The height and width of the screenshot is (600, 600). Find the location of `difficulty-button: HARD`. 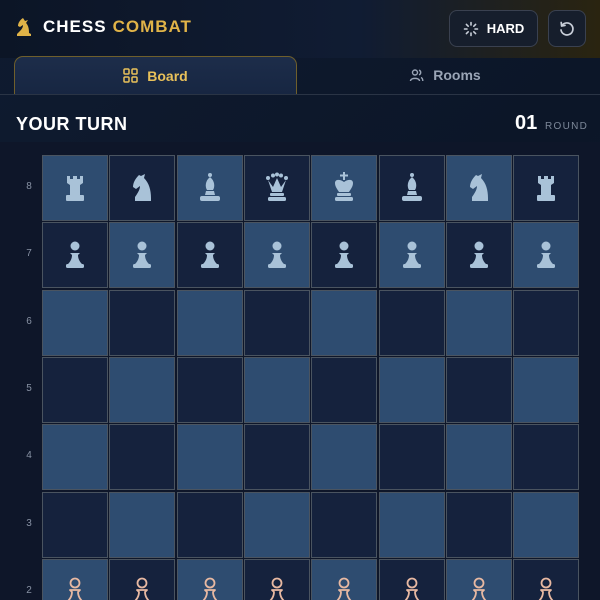

difficulty-button: HARD is located at coordinates (493, 28).